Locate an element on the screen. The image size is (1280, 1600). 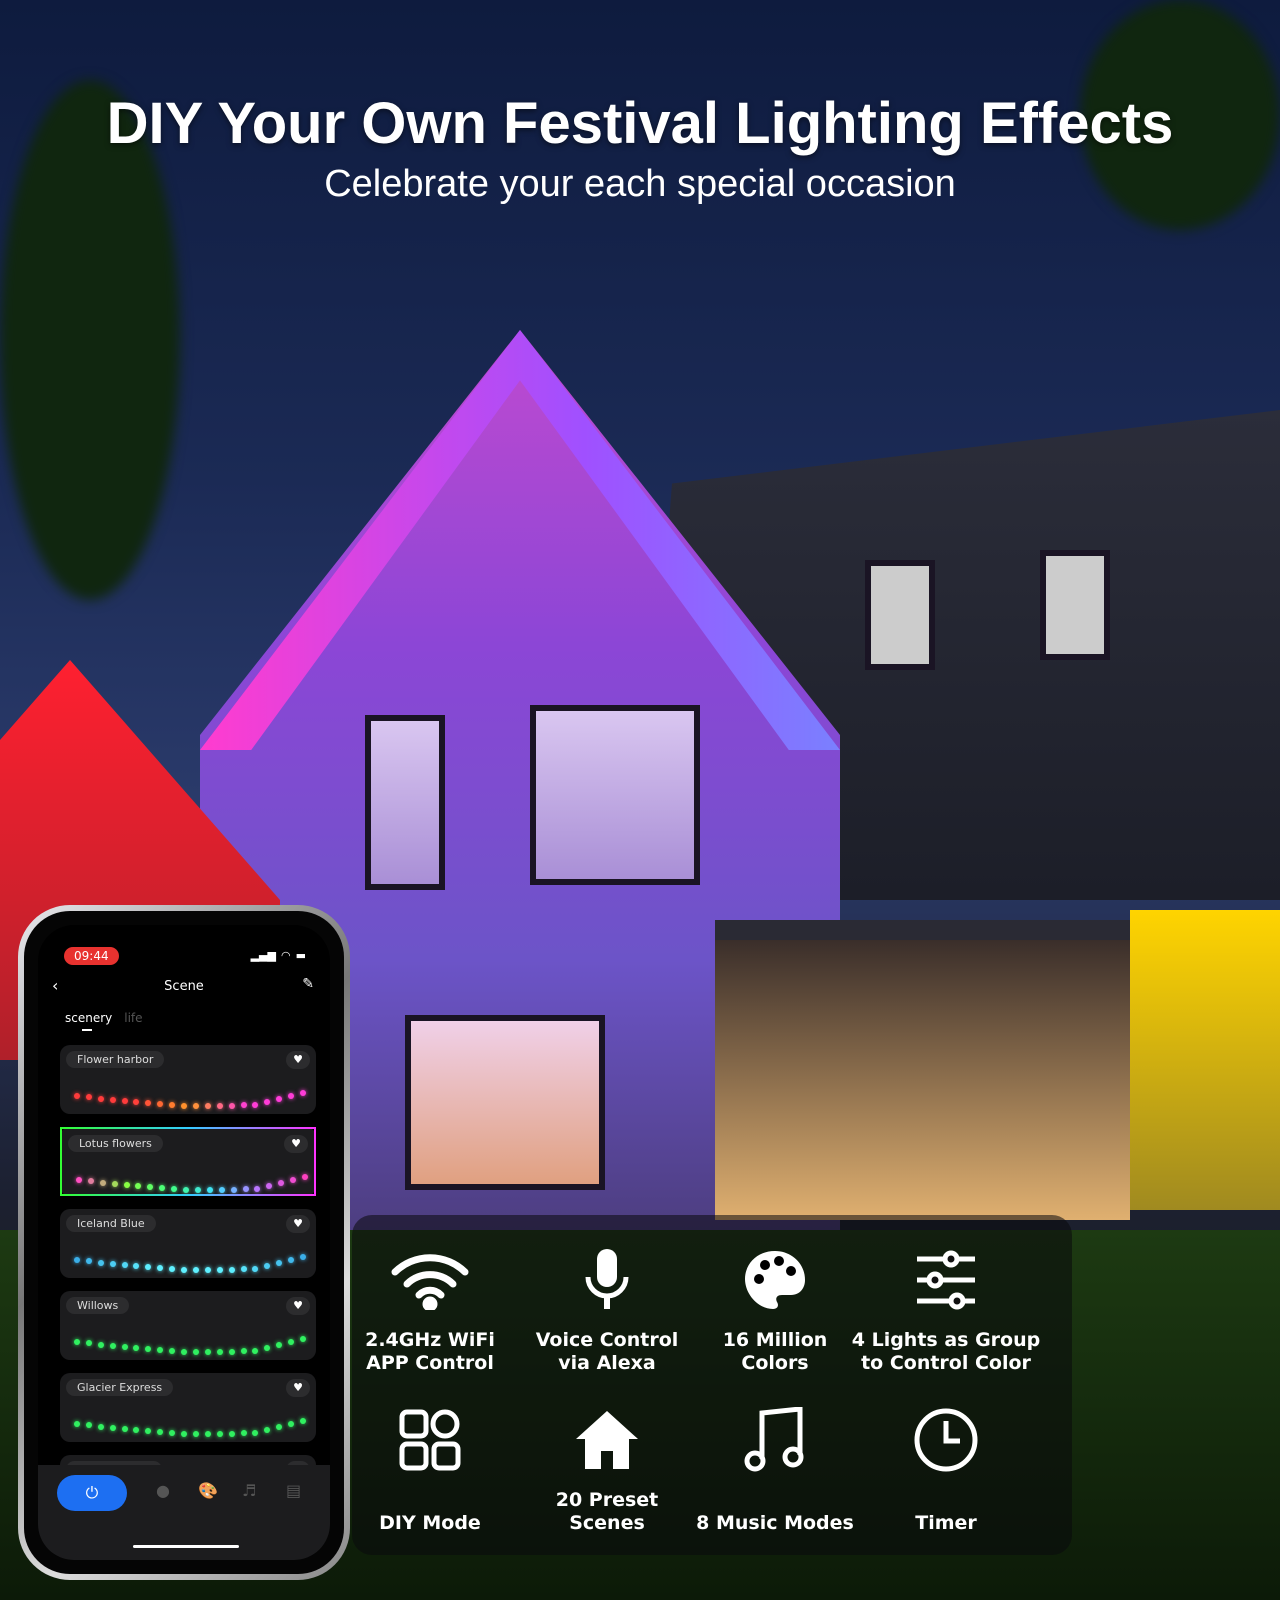
palette-icon is located at coordinates (775, 1280).